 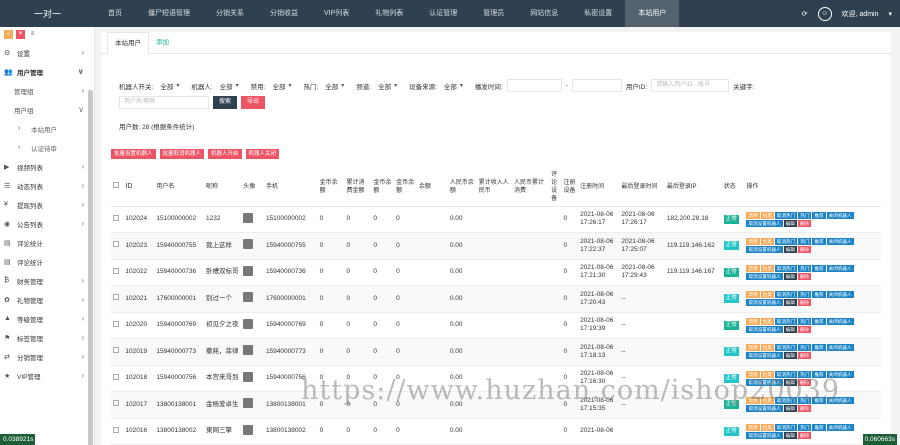 I want to click on tab-add: 添加, so click(x=162, y=42).